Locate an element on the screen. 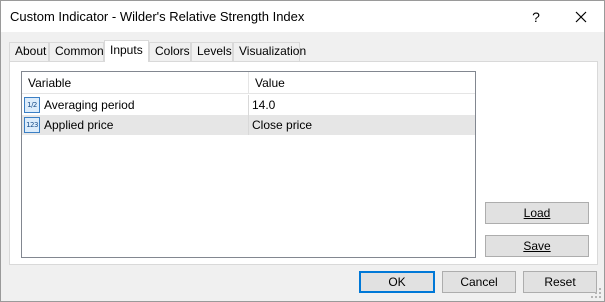  reset-button: Reset is located at coordinates (560, 282).